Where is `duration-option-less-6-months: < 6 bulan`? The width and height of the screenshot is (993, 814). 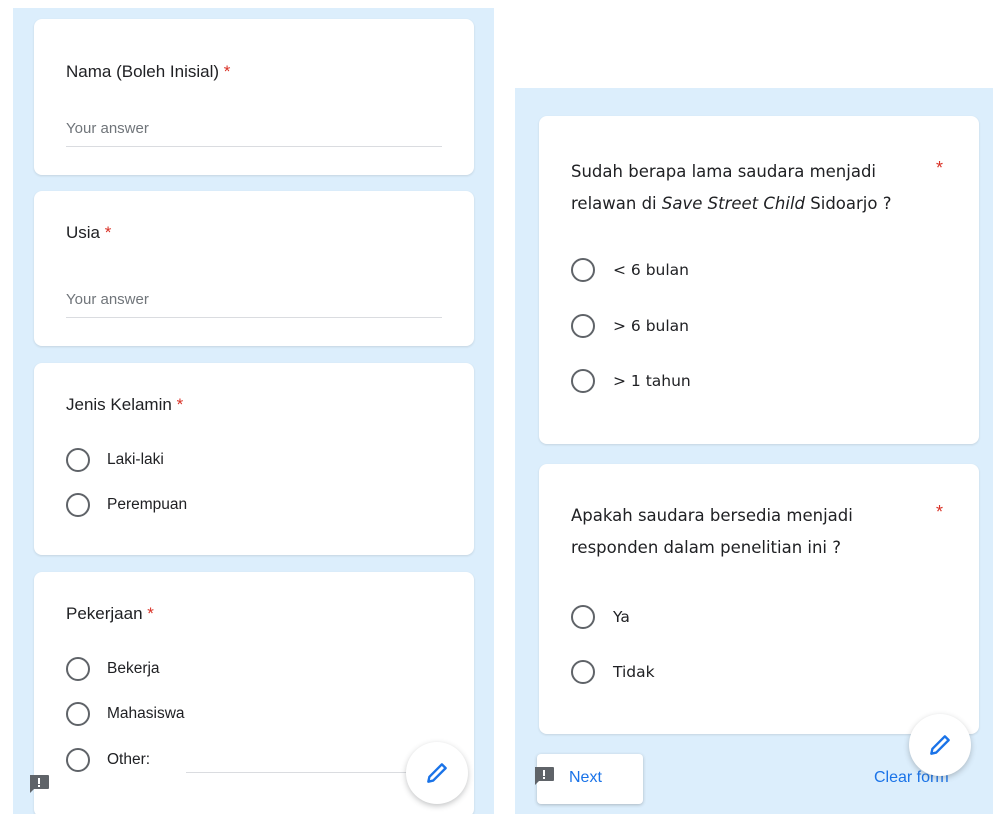 duration-option-less-6-months: < 6 bulan is located at coordinates (630, 270).